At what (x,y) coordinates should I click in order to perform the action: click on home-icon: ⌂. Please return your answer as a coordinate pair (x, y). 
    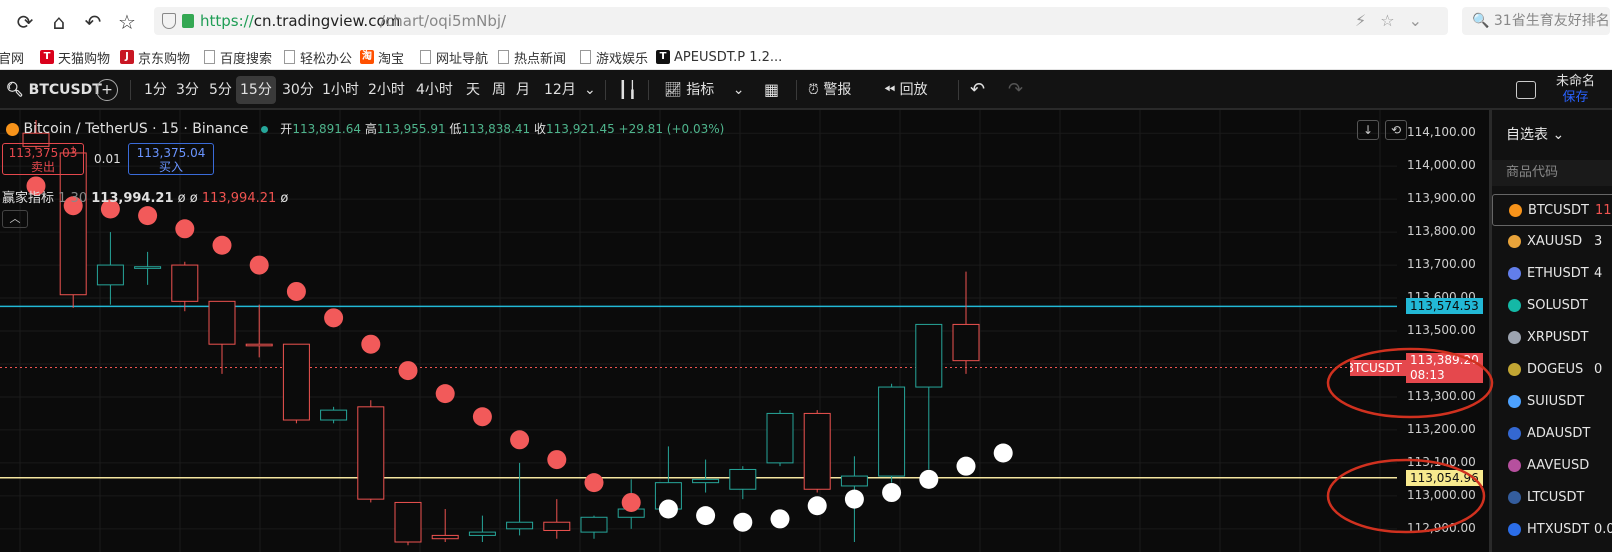
    Looking at the image, I should click on (59, 22).